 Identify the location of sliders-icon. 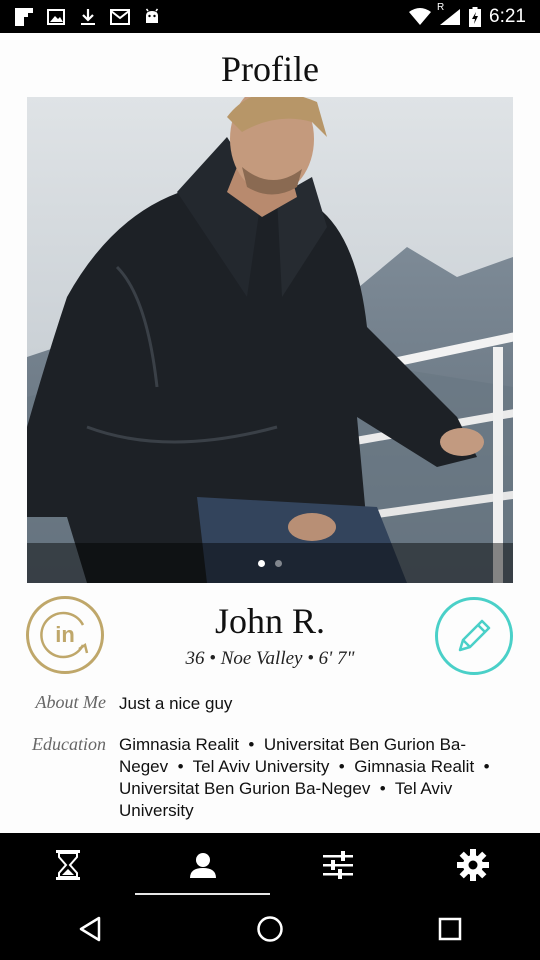
(337, 865).